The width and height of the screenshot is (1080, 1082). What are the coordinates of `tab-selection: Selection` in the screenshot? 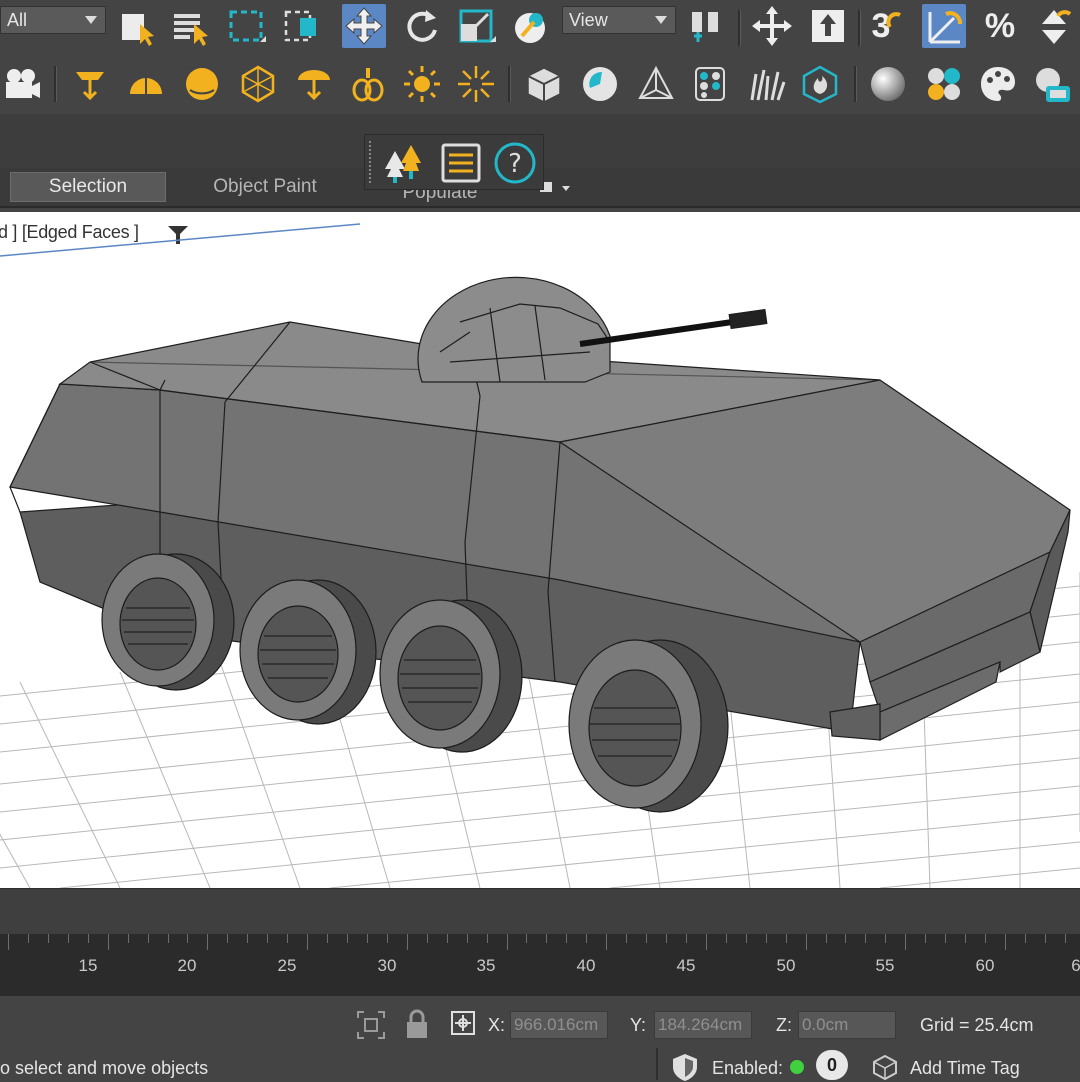 It's located at (88, 187).